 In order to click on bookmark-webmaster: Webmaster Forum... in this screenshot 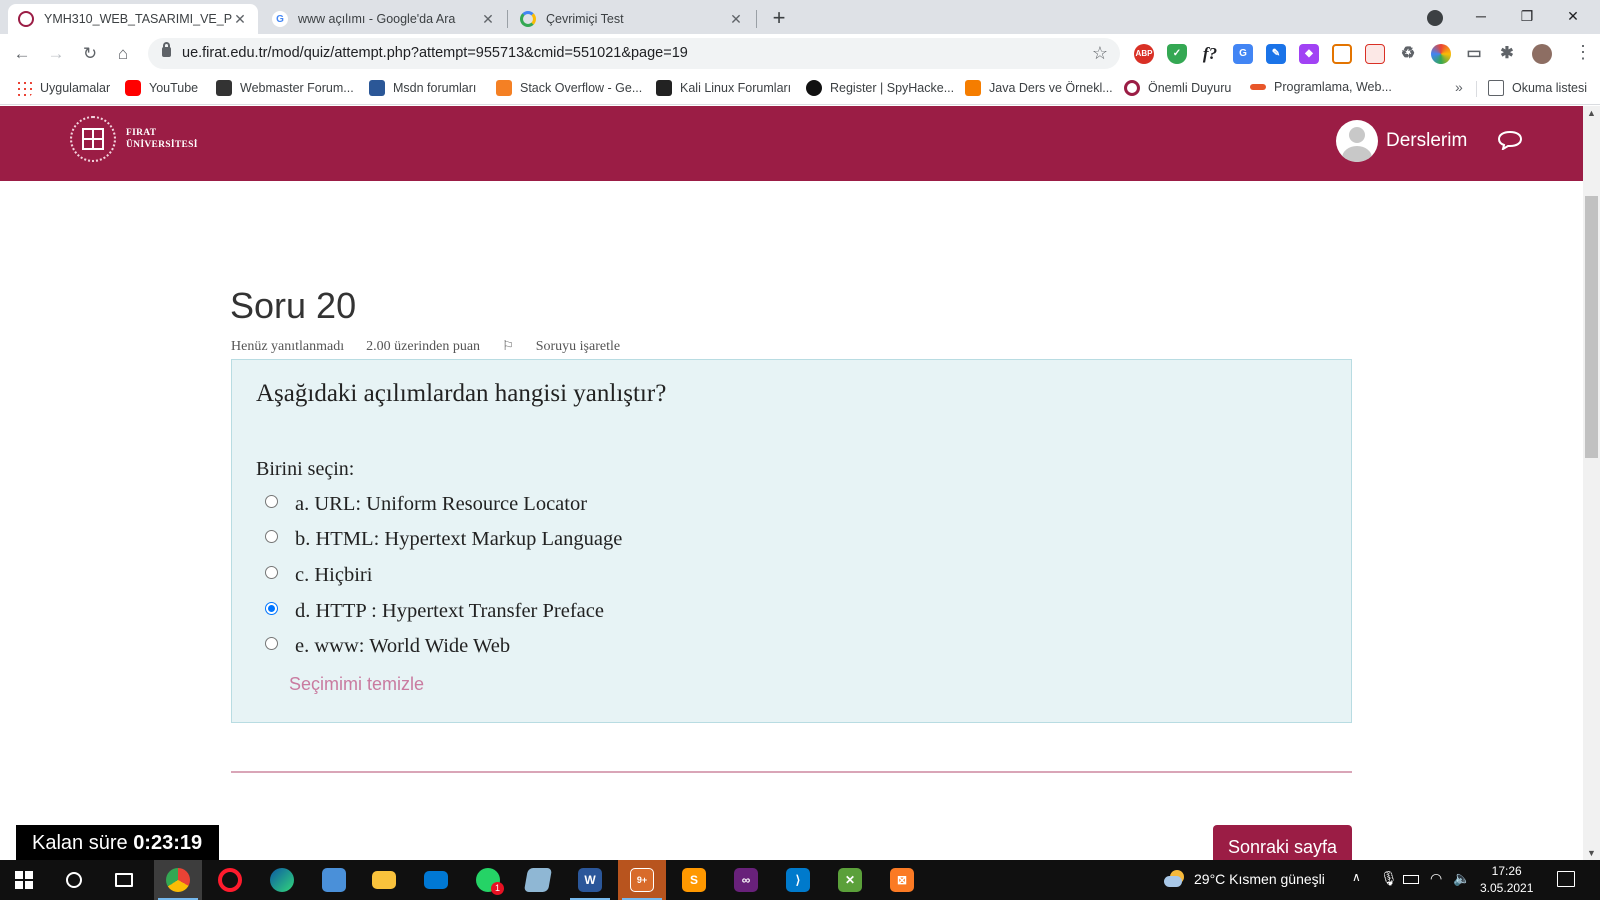, I will do `click(285, 88)`.